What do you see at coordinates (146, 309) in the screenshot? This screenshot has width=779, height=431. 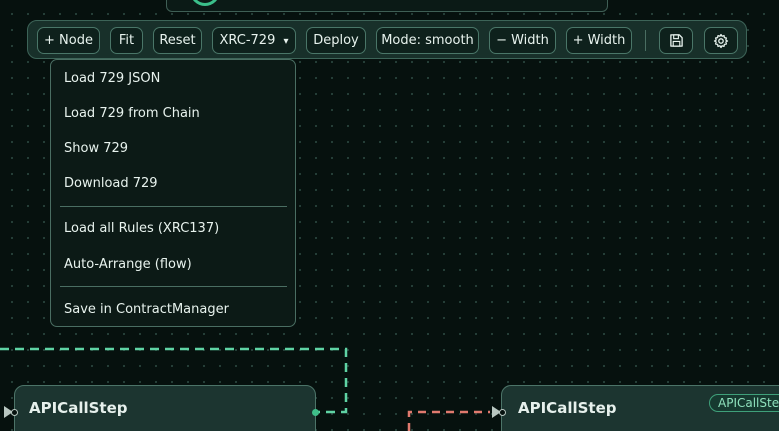 I see `menu-item-save-contract-manager: Save in ContractManager` at bounding box center [146, 309].